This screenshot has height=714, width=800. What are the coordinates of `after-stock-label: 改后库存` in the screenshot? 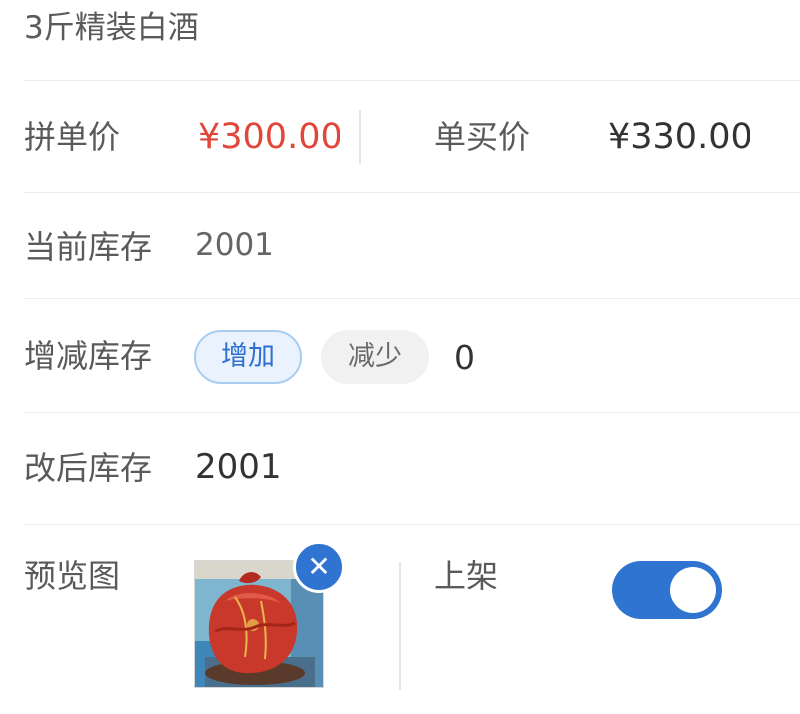 It's located at (88, 468).